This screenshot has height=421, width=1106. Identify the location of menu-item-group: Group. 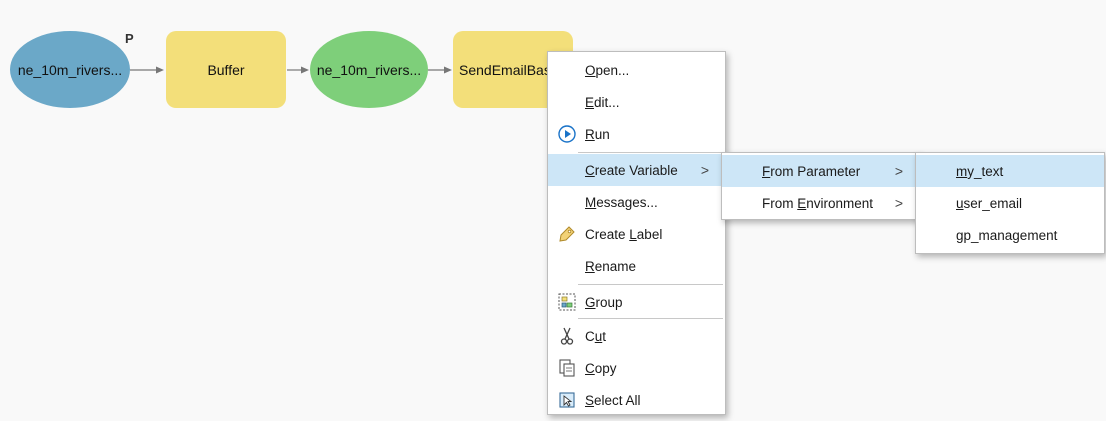
(636, 302).